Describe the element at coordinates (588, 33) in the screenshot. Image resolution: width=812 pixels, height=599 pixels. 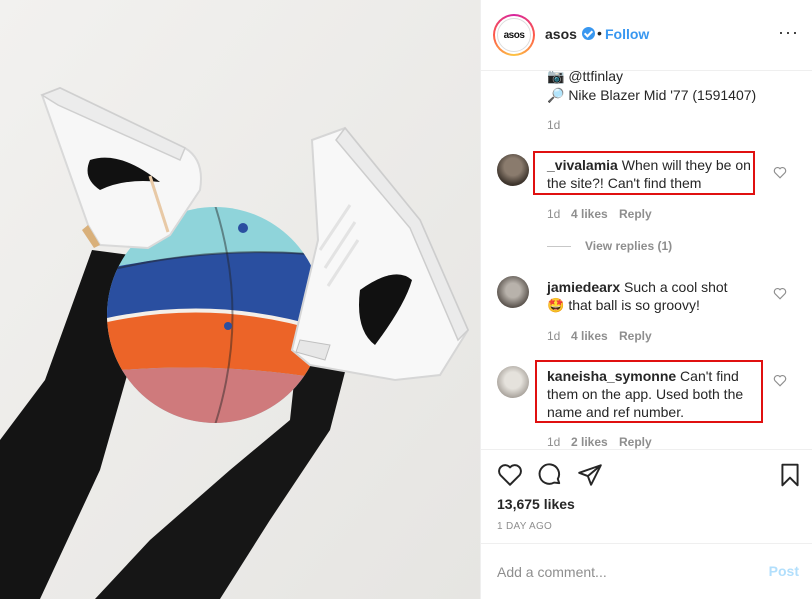
I see `verified-badge-icon` at that location.